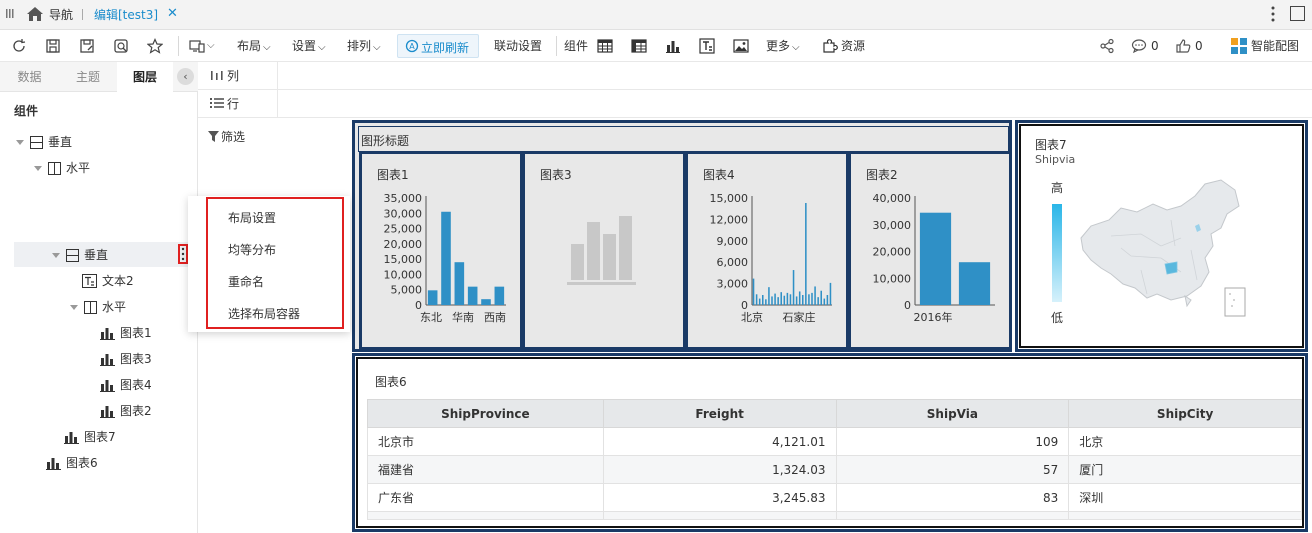 This screenshot has width=1312, height=533. I want to click on tree-node-vertical-selected: 垂直, so click(80, 255).